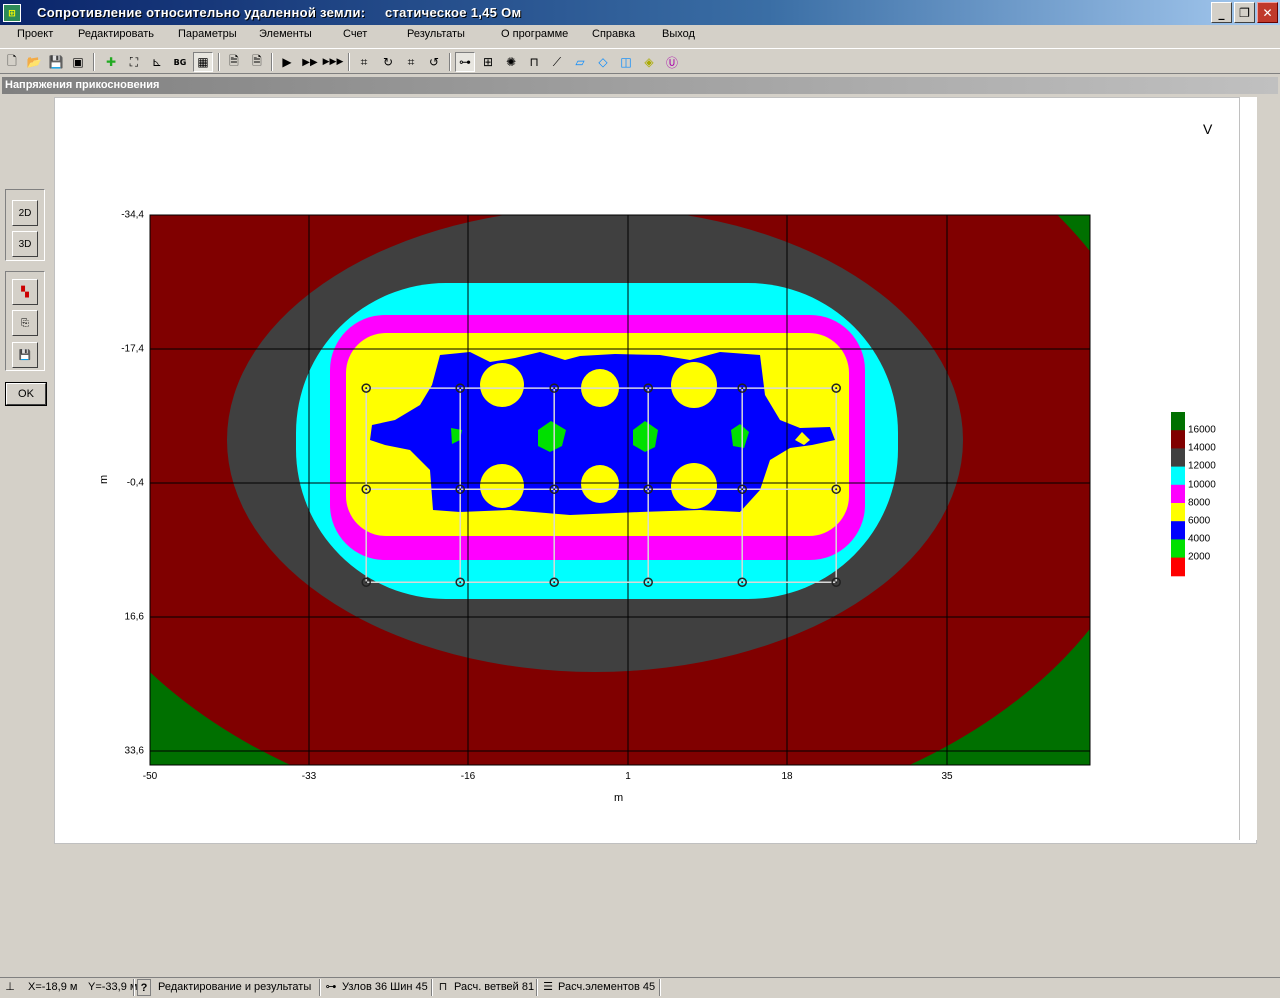 Image resolution: width=1280 pixels, height=998 pixels. What do you see at coordinates (150, 776) in the screenshot?
I see `x-tick-label: -50` at bounding box center [150, 776].